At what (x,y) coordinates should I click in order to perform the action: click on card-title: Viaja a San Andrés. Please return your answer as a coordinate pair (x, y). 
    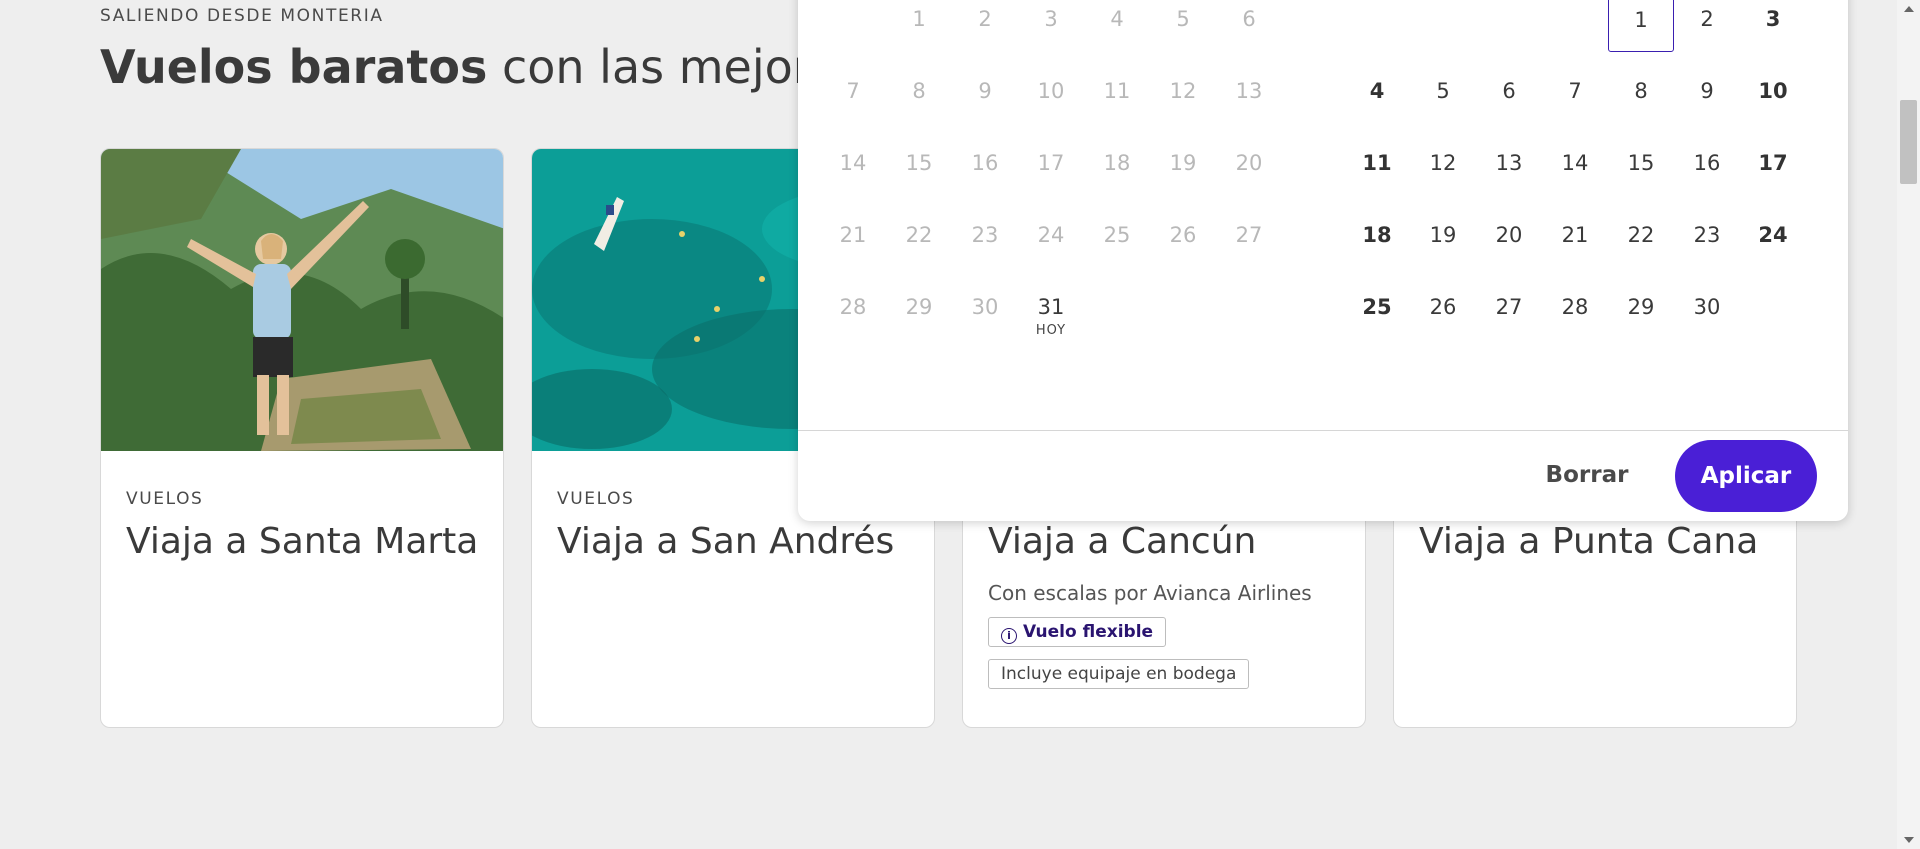
    Looking at the image, I should click on (725, 541).